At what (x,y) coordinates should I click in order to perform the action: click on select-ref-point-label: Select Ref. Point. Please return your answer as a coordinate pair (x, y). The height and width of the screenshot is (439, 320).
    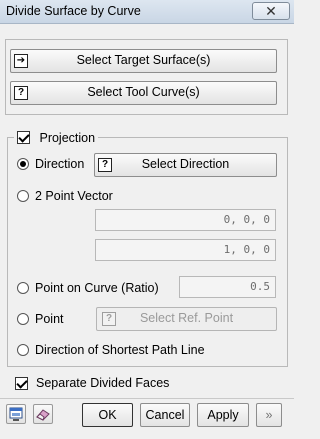
    Looking at the image, I should click on (186, 318).